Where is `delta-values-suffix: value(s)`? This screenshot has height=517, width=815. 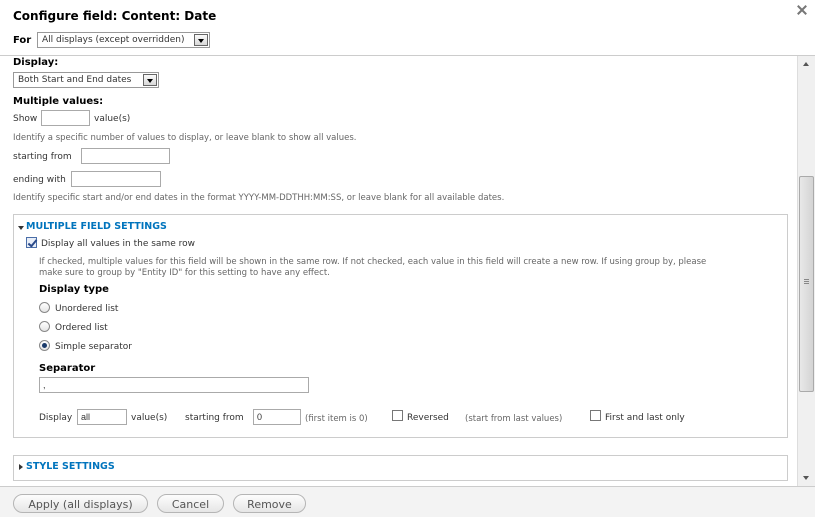 delta-values-suffix: value(s) is located at coordinates (149, 418).